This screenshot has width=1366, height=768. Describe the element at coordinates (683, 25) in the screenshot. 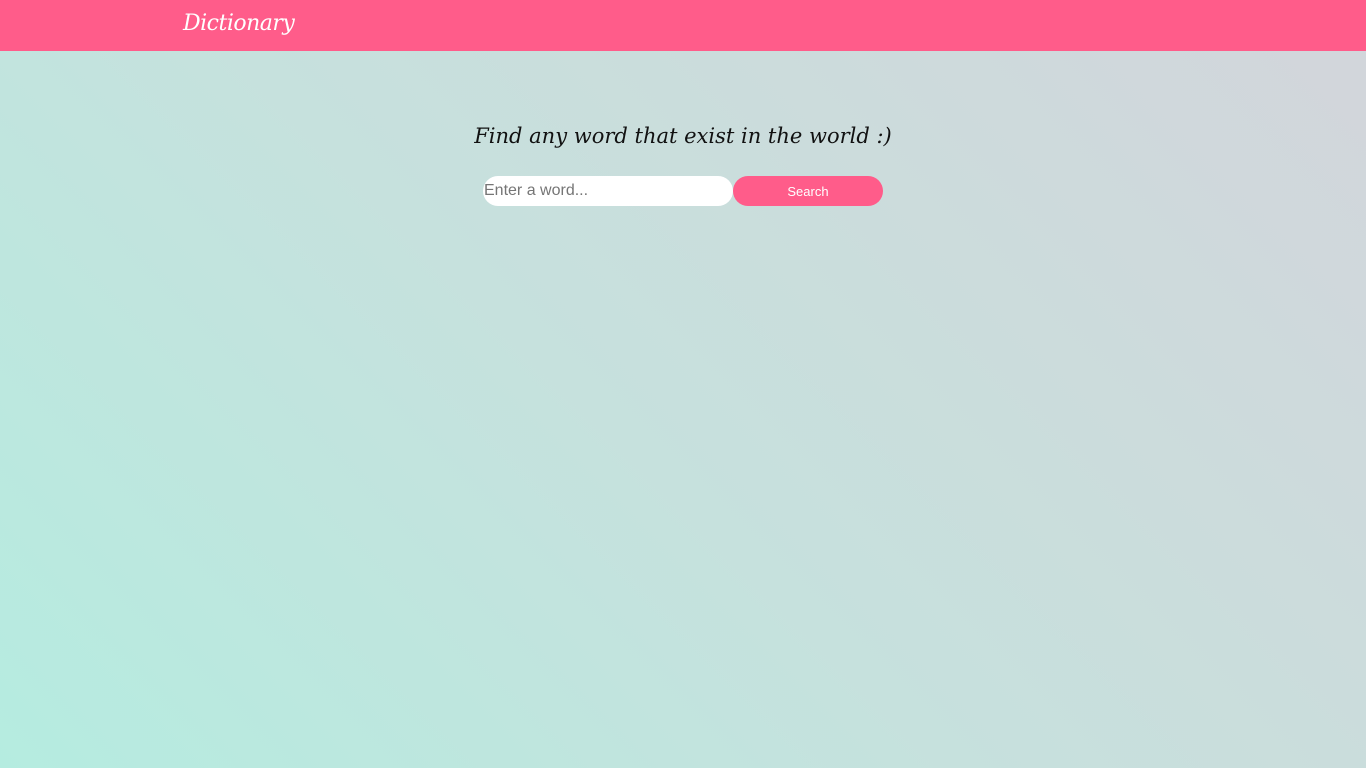

I see `top-navbar: Dictionary` at that location.